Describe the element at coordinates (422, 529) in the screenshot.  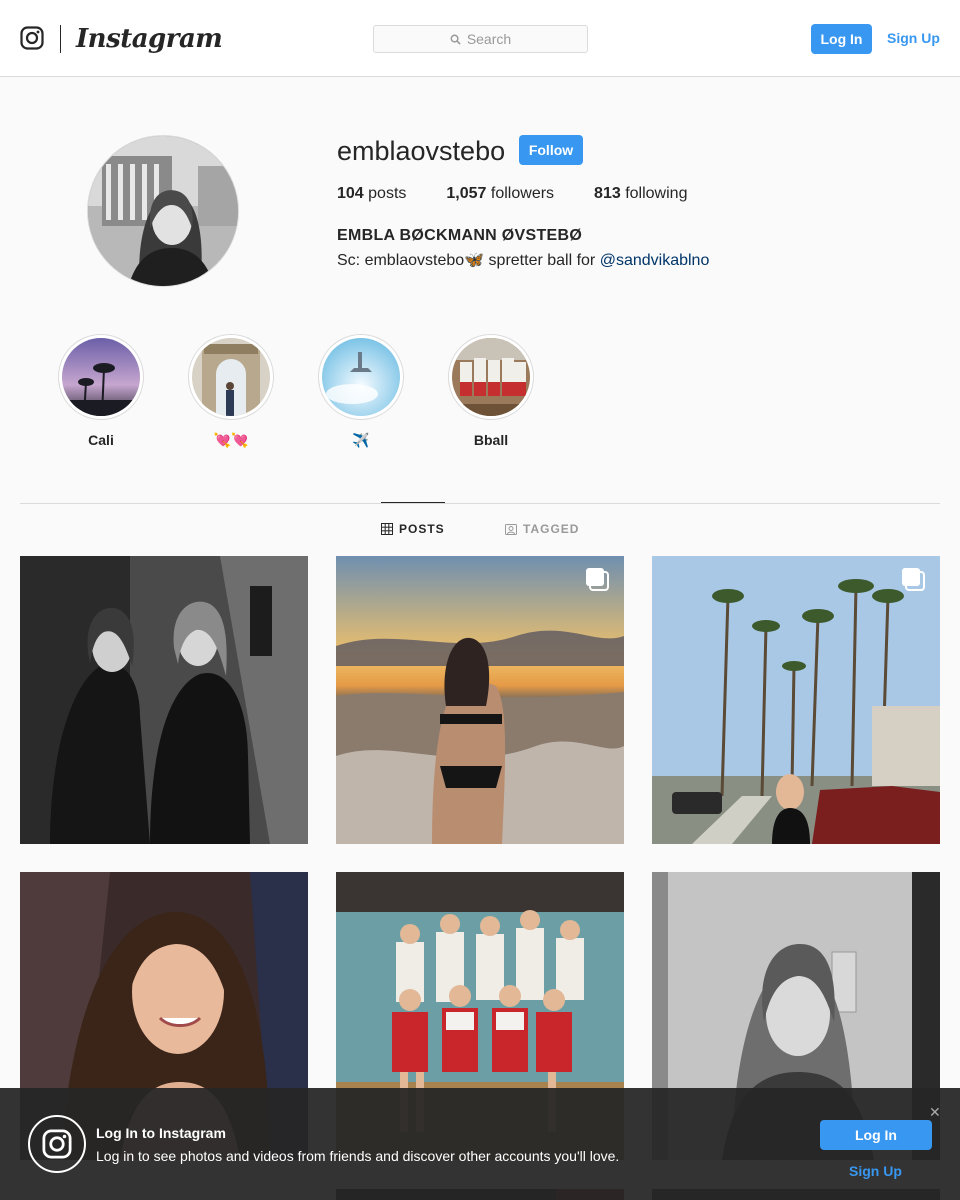
I see `tab-posts-label: POSTS` at that location.